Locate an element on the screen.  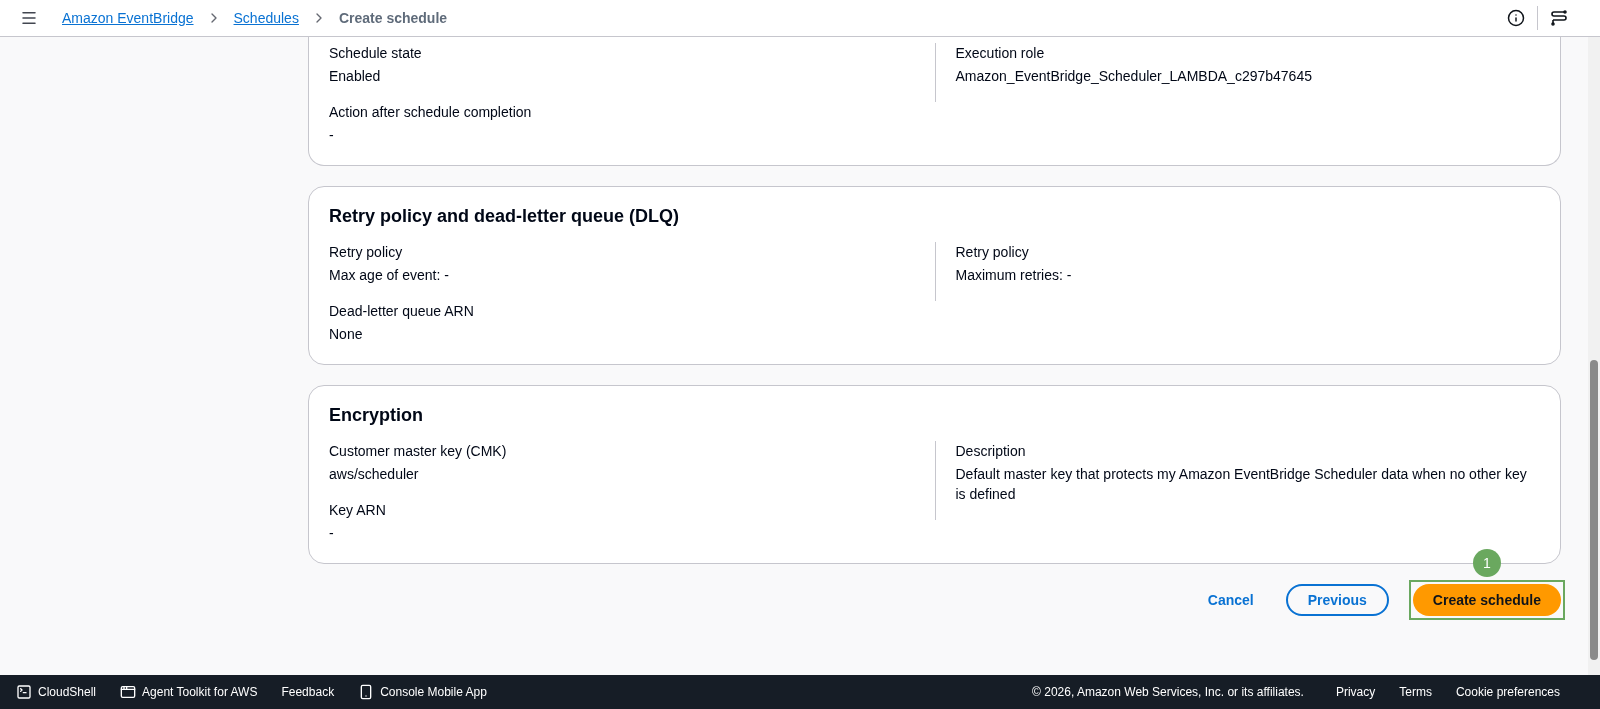
footer-link: Console Mobile App is located at coordinates (422, 692).